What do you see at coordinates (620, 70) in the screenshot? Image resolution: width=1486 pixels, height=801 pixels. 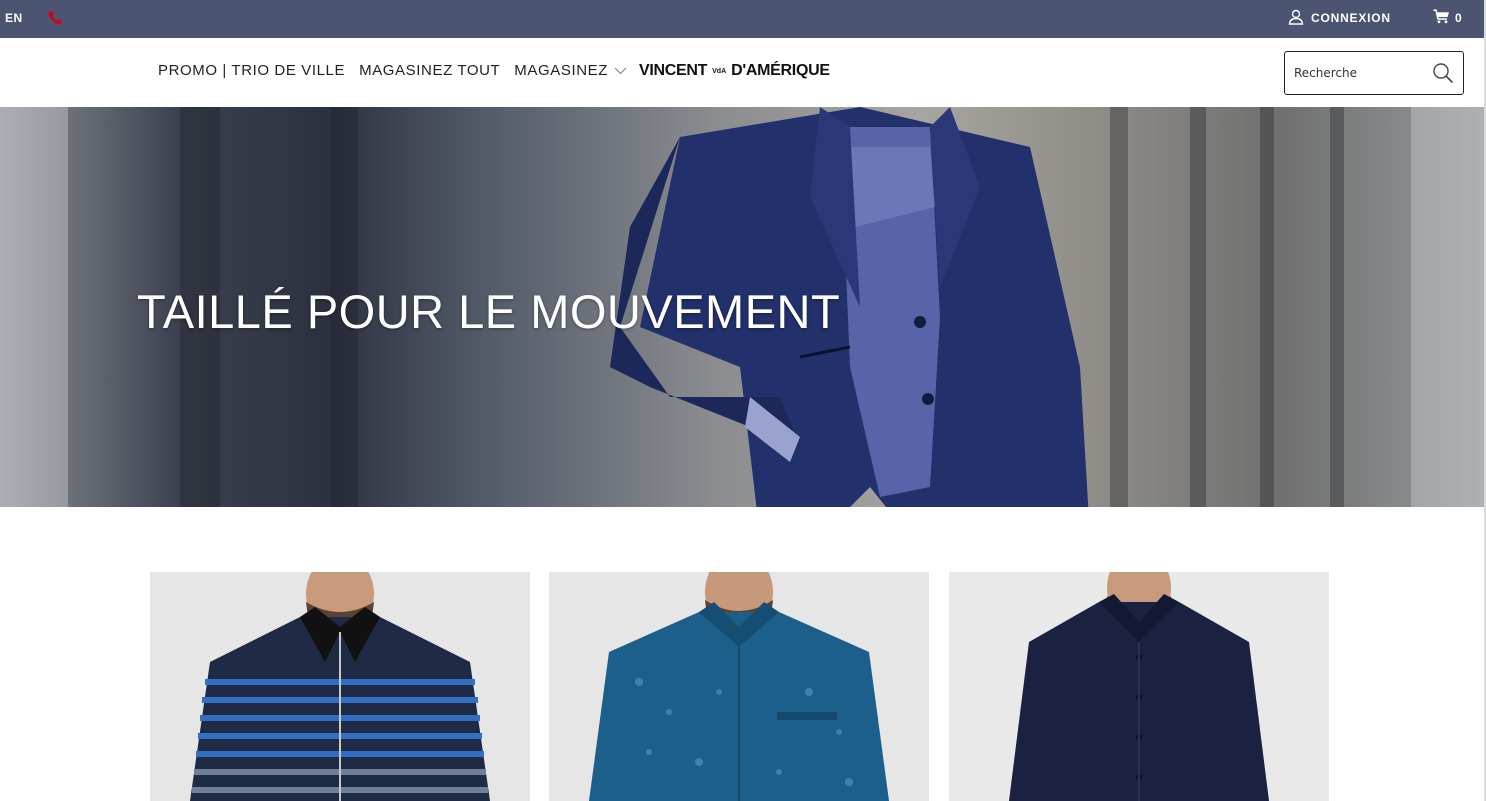 I see `chevron-down-icon` at bounding box center [620, 70].